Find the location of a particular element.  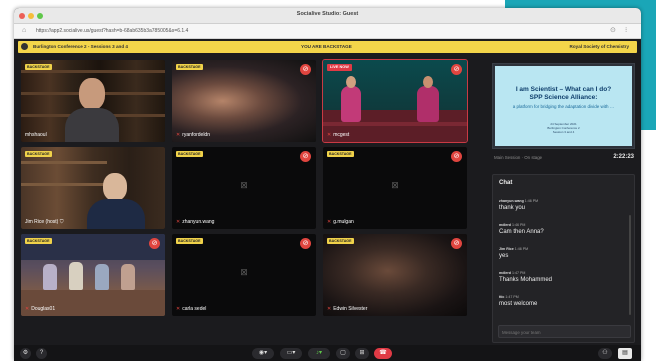

help-icon: ? is located at coordinates (41, 353).